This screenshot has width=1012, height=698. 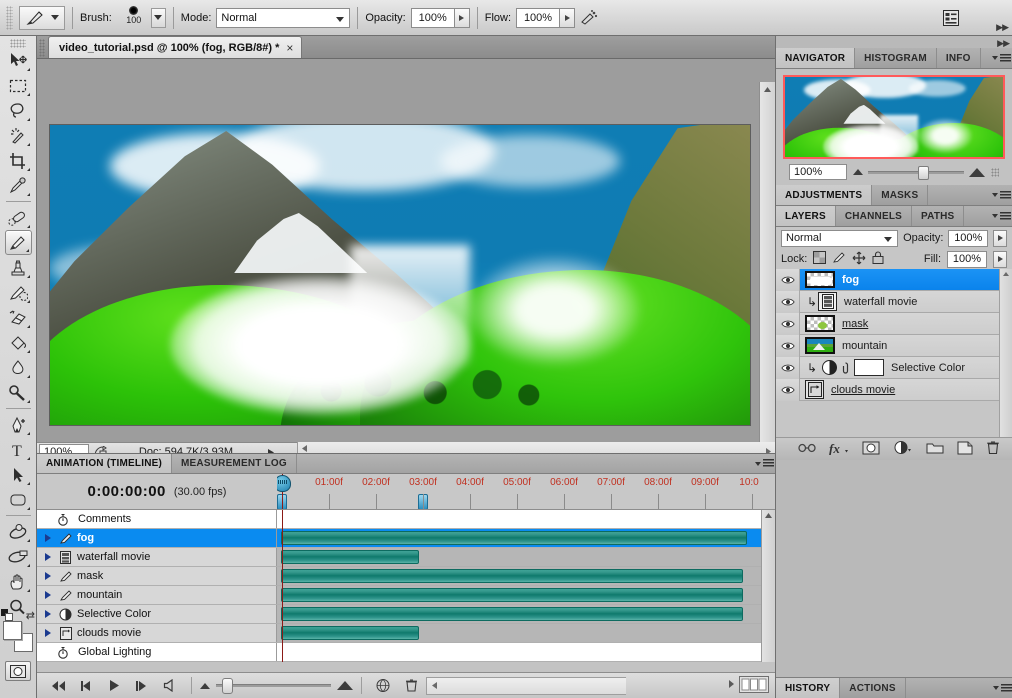 I want to click on navigator-zoom-slider, so click(x=918, y=172).